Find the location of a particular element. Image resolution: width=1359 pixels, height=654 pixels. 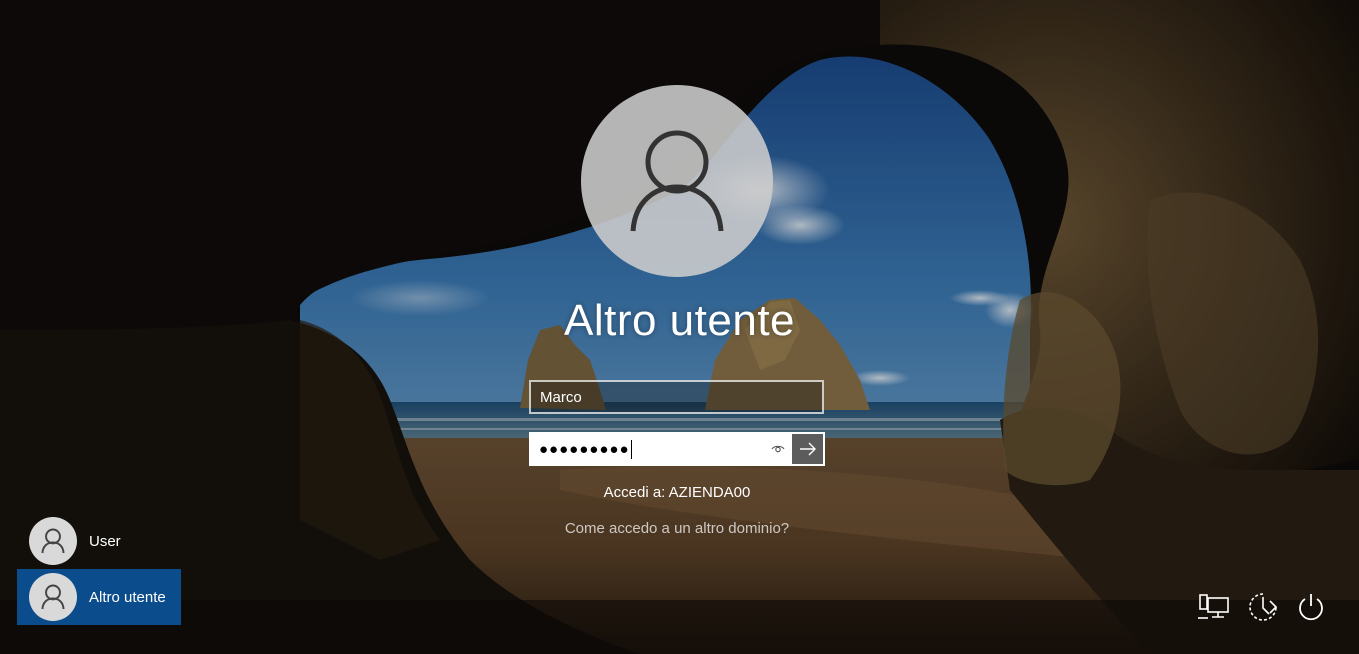

reveal-password-button is located at coordinates (778, 449).